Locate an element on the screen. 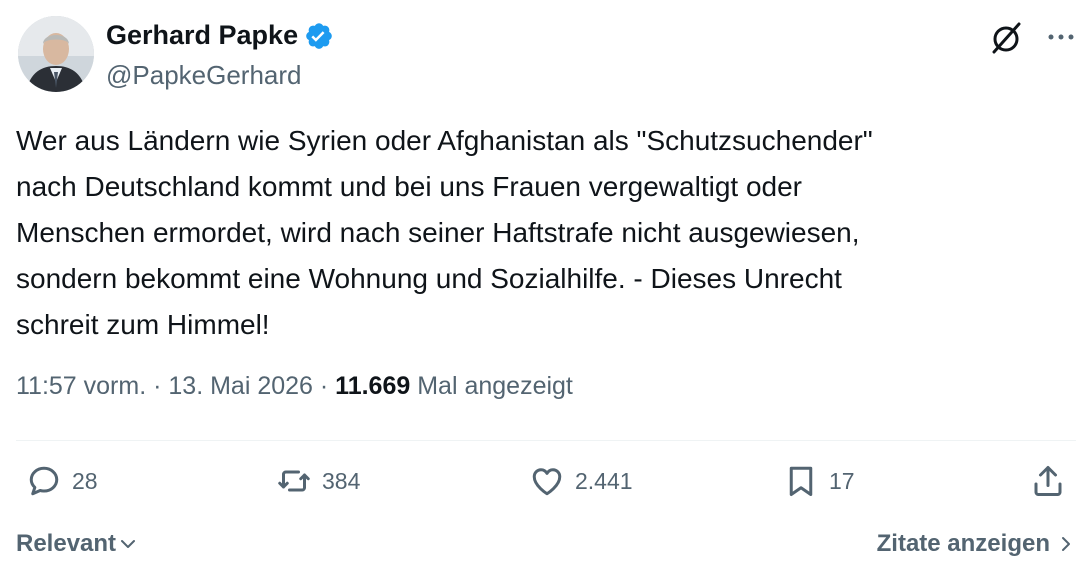 The width and height of the screenshot is (1092, 577). divider is located at coordinates (546, 440).